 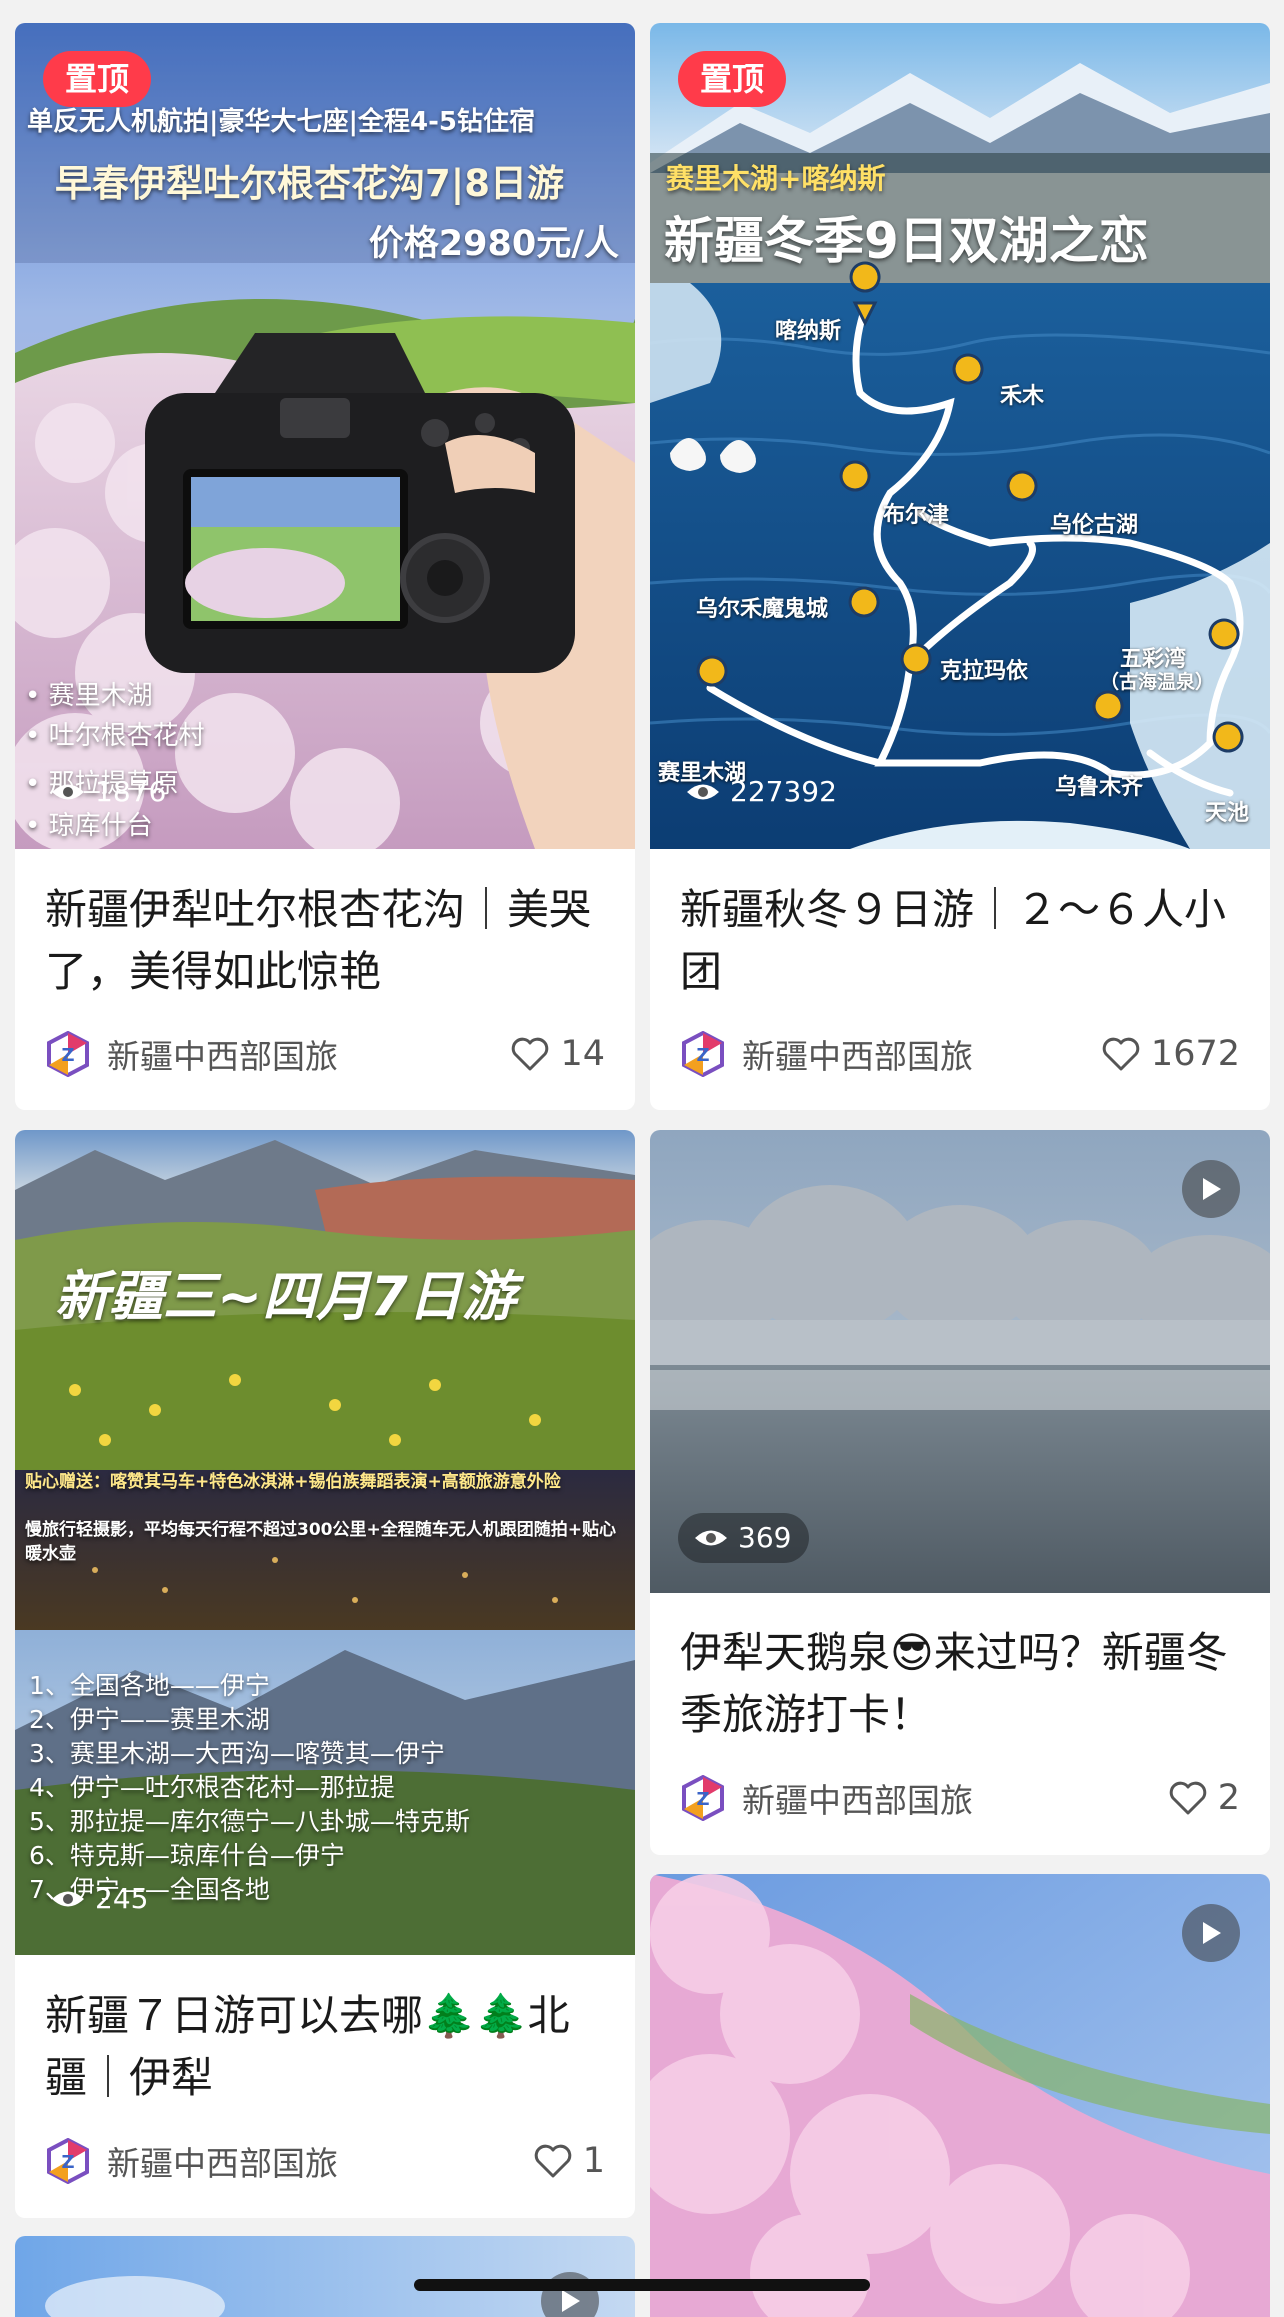 I want to click on cover-text-subtitle: 赛里木湖+喀纳斯, so click(x=776, y=178).